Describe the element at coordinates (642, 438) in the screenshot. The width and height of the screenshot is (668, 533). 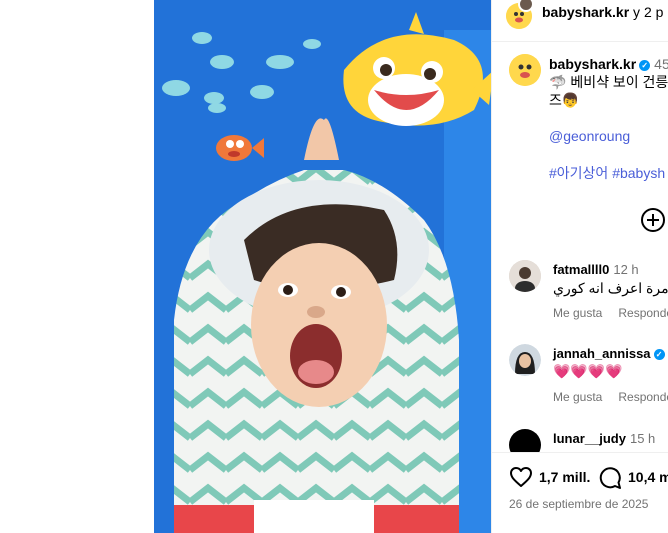
I see `comment-time: 15 h` at that location.